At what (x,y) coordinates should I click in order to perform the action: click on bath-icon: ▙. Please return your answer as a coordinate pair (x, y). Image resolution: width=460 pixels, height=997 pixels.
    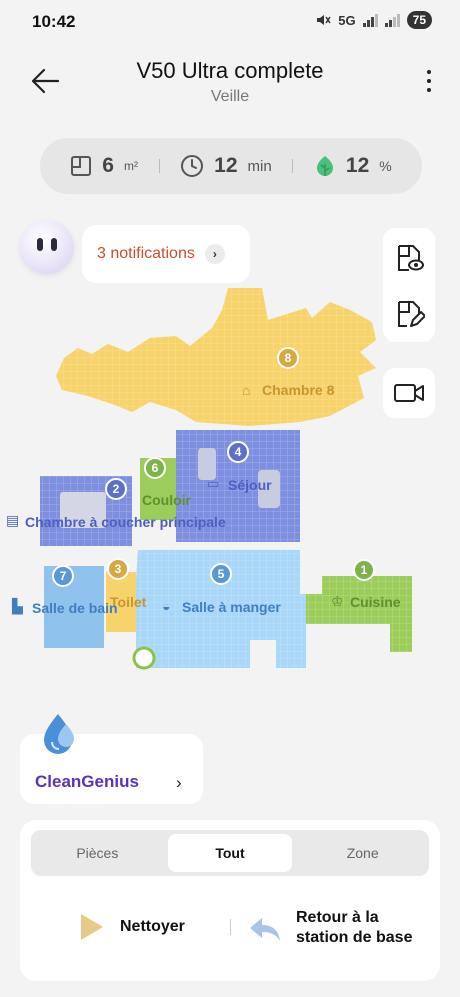
    Looking at the image, I should click on (17, 606).